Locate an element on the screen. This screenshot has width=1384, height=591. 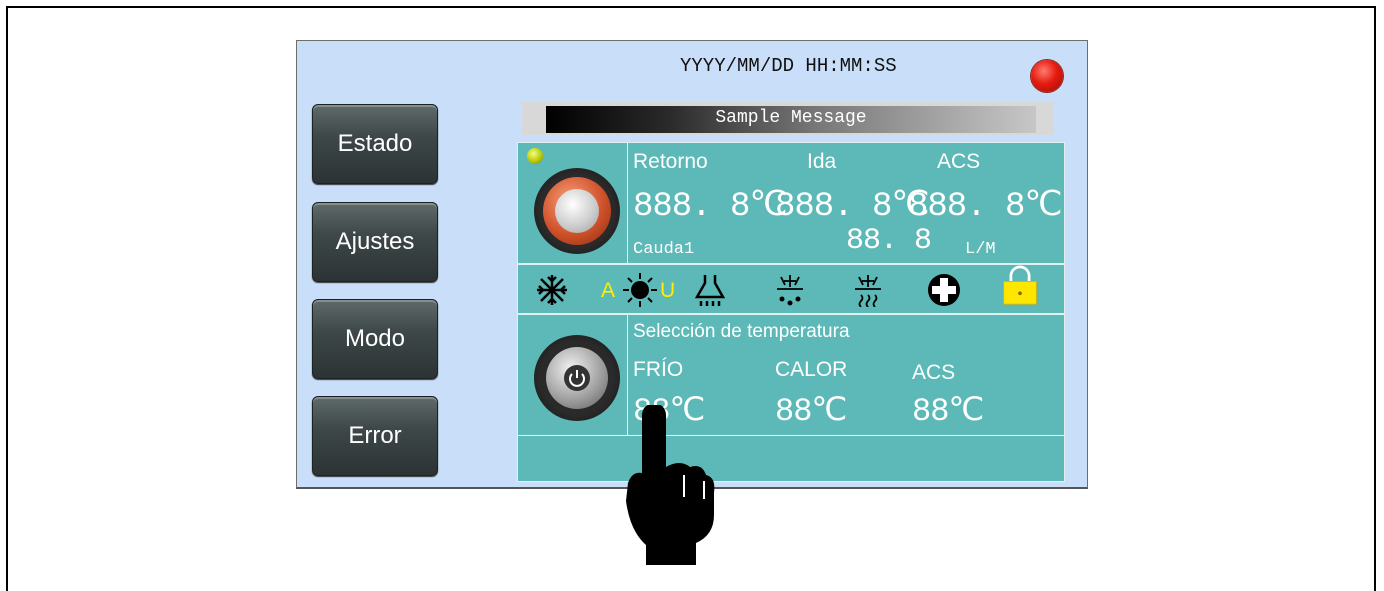
power-icon is located at coordinates (577, 378).